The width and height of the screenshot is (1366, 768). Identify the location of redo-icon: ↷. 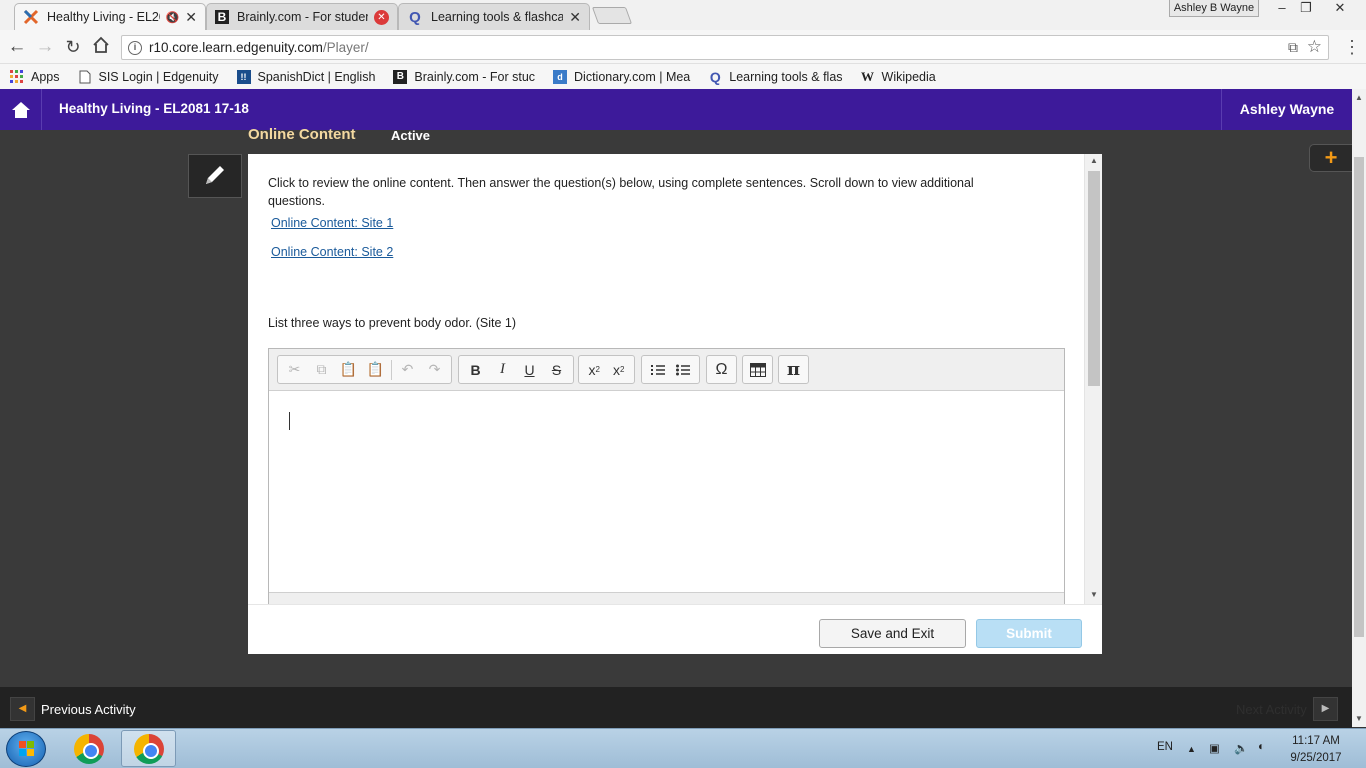
(434, 369).